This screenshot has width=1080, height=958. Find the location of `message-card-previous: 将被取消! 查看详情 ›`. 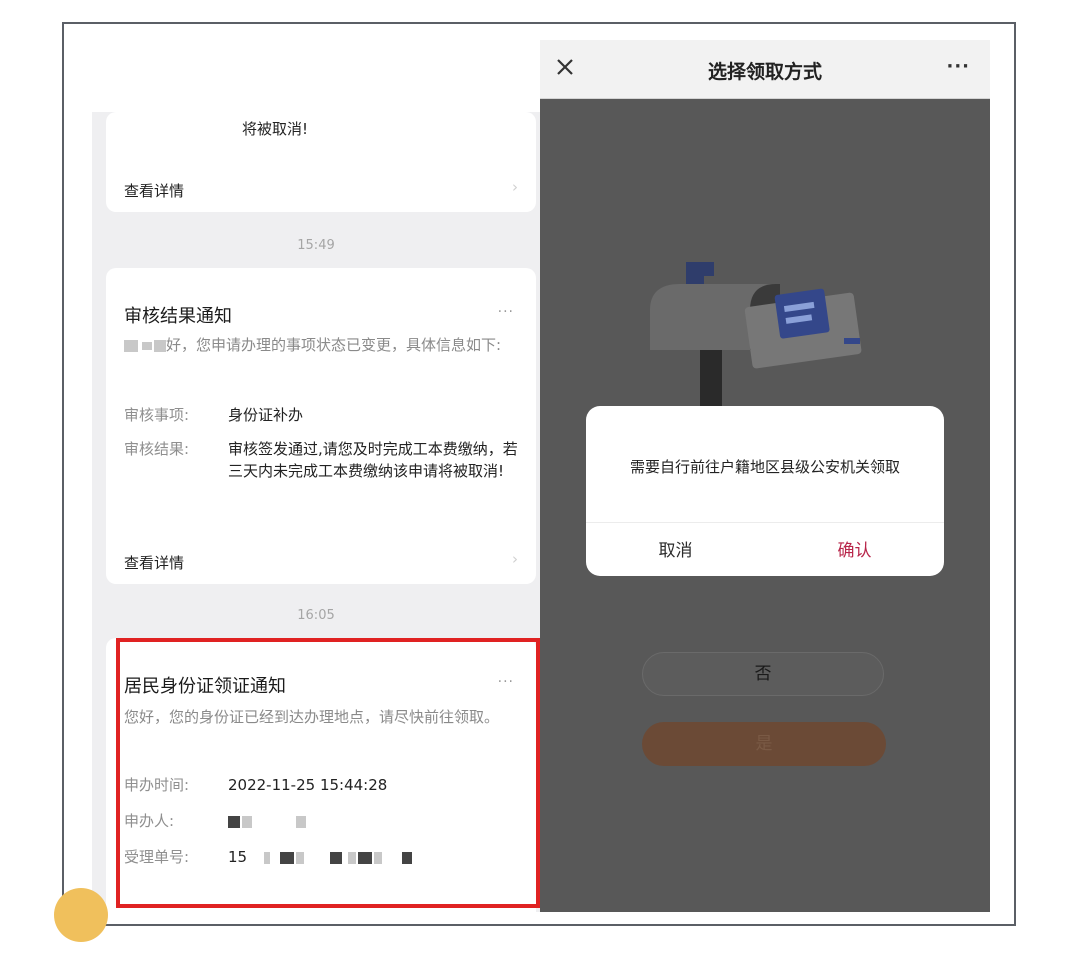

message-card-previous: 将被取消! 查看详情 › is located at coordinates (321, 162).